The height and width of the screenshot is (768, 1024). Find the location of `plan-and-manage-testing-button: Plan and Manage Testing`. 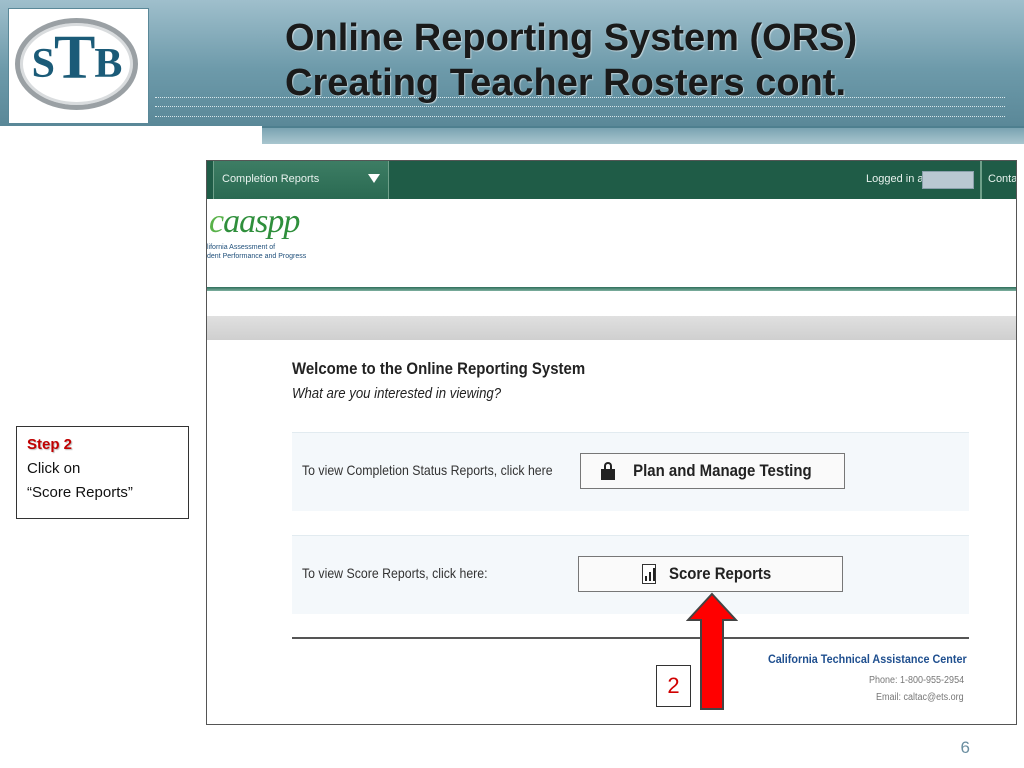

plan-and-manage-testing-button: Plan and Manage Testing is located at coordinates (712, 471).